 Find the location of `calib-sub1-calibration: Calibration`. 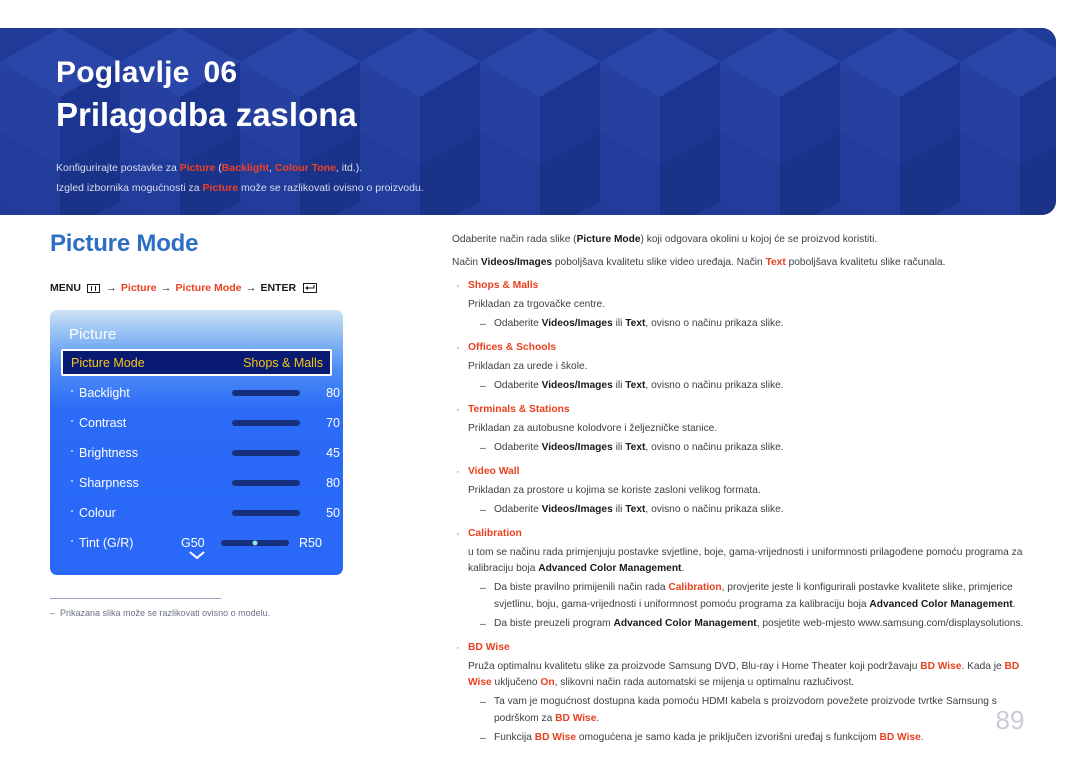

calib-sub1-calibration: Calibration is located at coordinates (695, 588).